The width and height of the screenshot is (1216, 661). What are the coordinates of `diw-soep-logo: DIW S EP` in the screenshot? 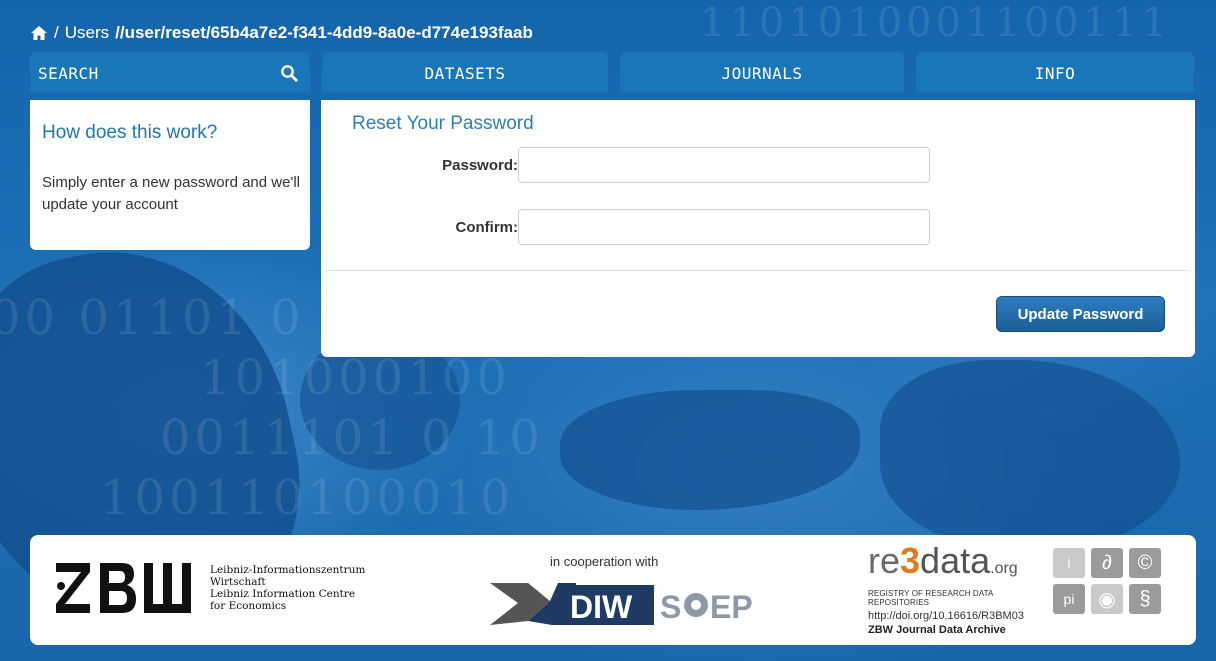 It's located at (625, 604).